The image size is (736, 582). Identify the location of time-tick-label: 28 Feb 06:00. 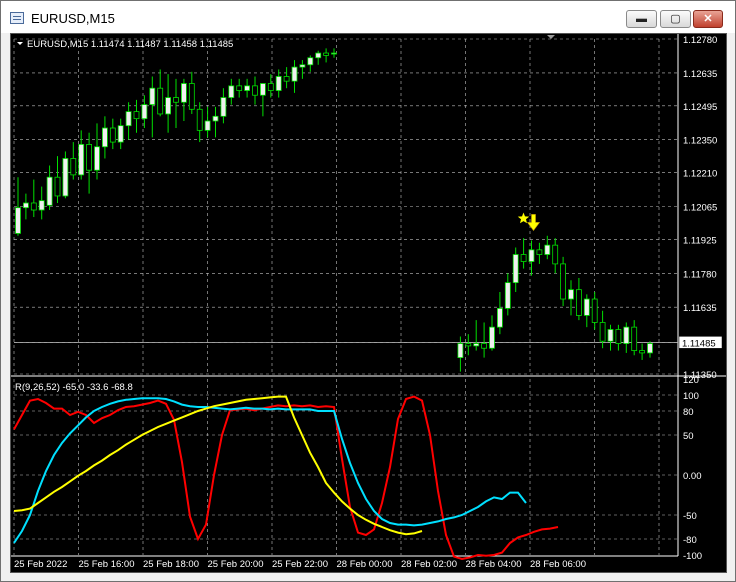
(558, 564).